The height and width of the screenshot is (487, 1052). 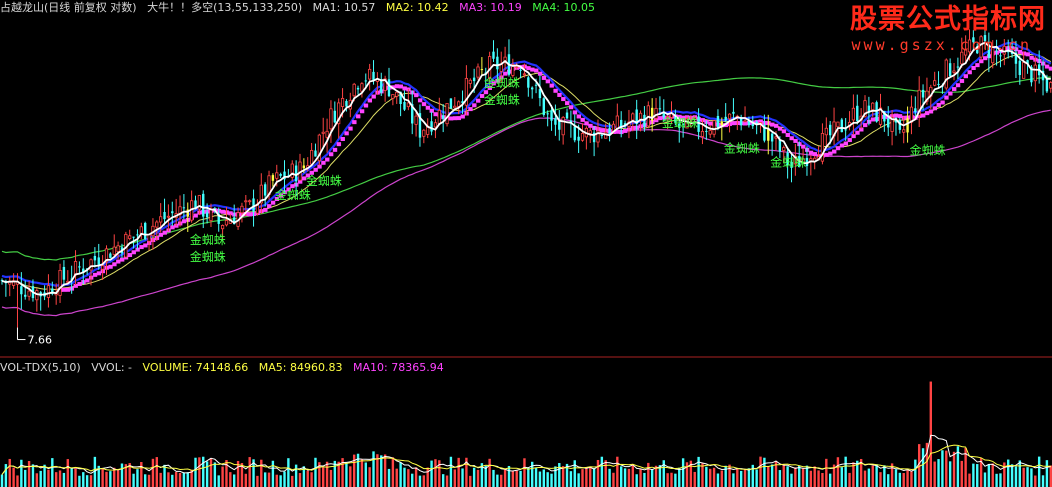 I want to click on low-price-label: 7.66, so click(x=39, y=340).